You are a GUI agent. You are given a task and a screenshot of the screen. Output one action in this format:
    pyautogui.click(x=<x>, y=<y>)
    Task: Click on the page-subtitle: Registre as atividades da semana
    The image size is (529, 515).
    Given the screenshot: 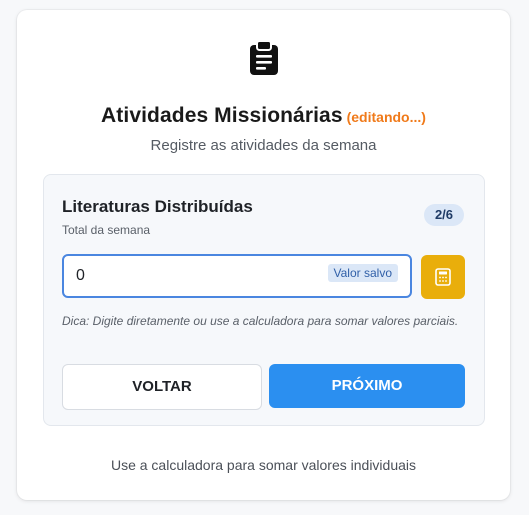 What is the action you would take?
    pyautogui.click(x=263, y=145)
    